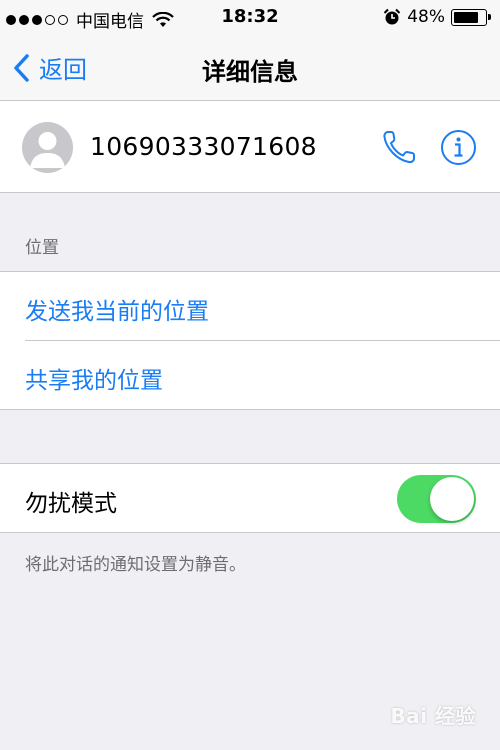 Image resolution: width=500 pixels, height=750 pixels. I want to click on status-bar: 中国电信 18:32 48%, so click(250, 18).